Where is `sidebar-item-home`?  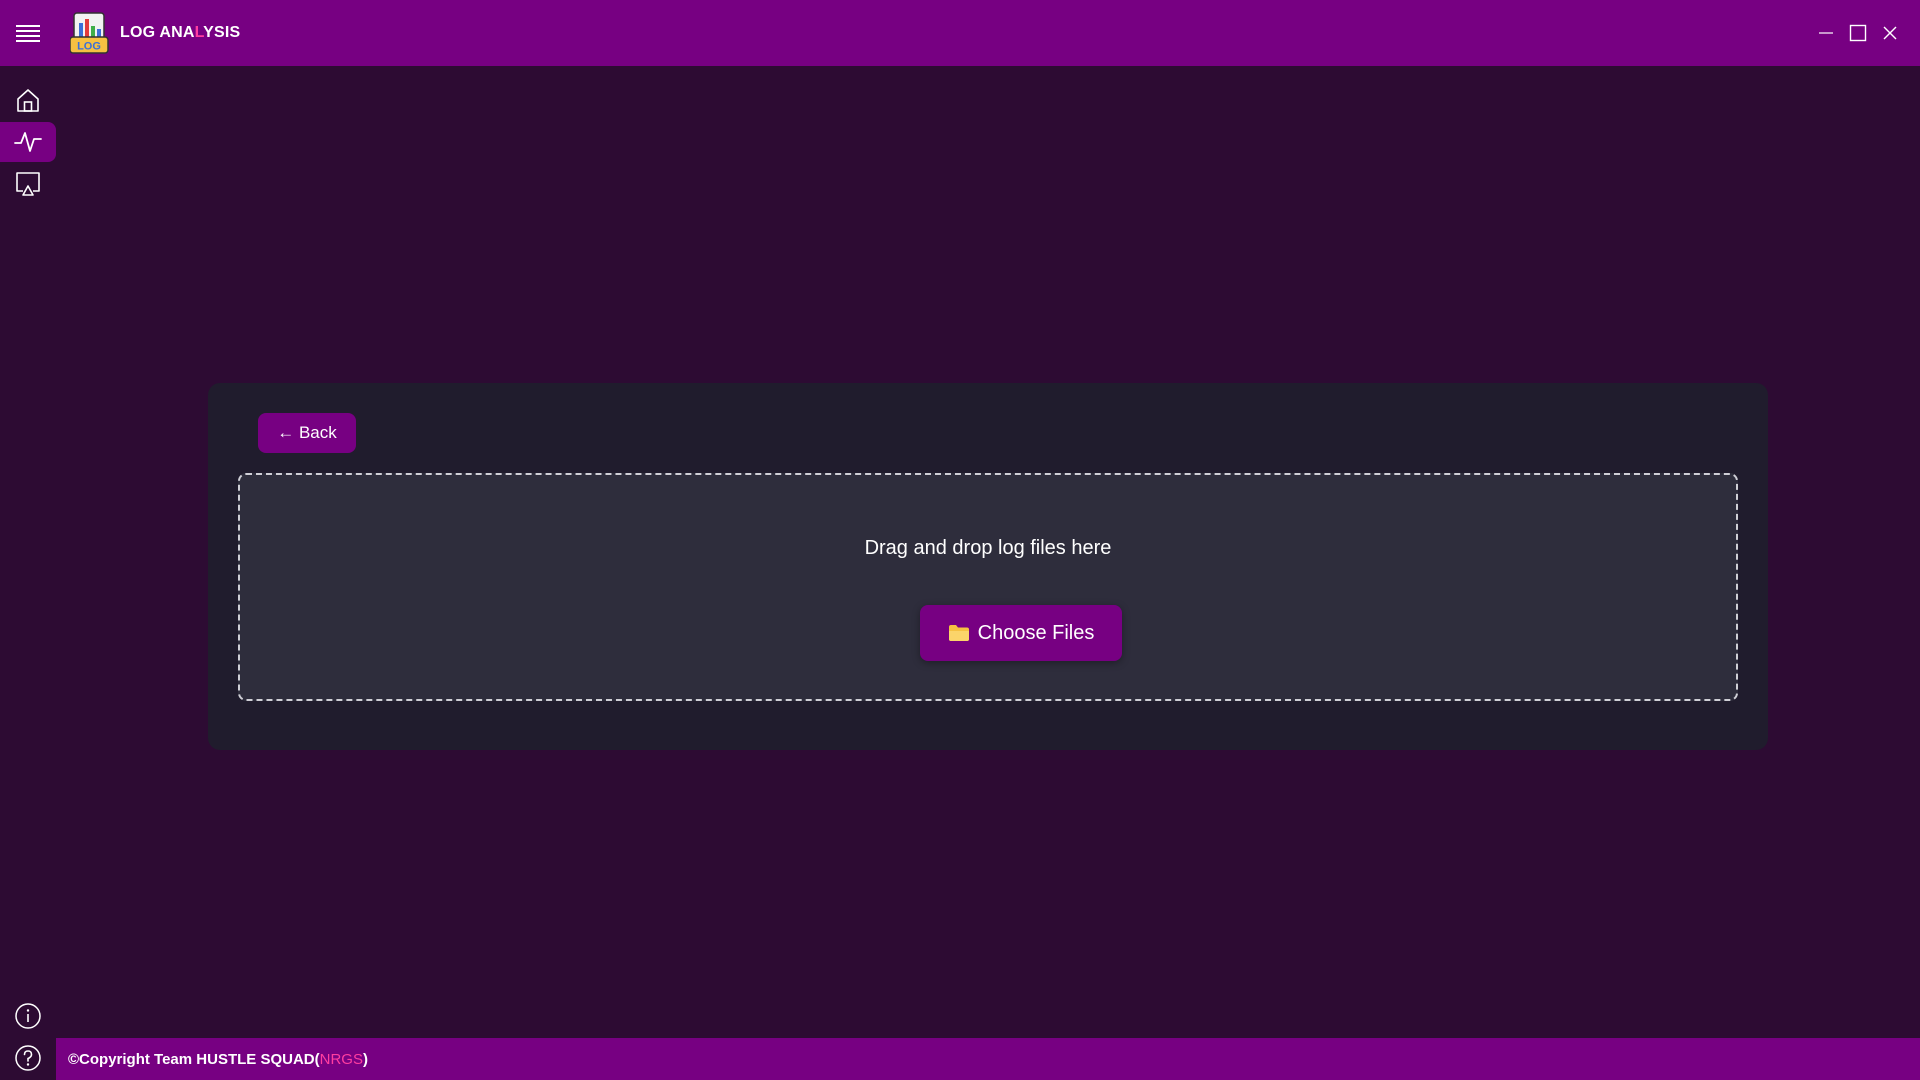 sidebar-item-home is located at coordinates (28, 100).